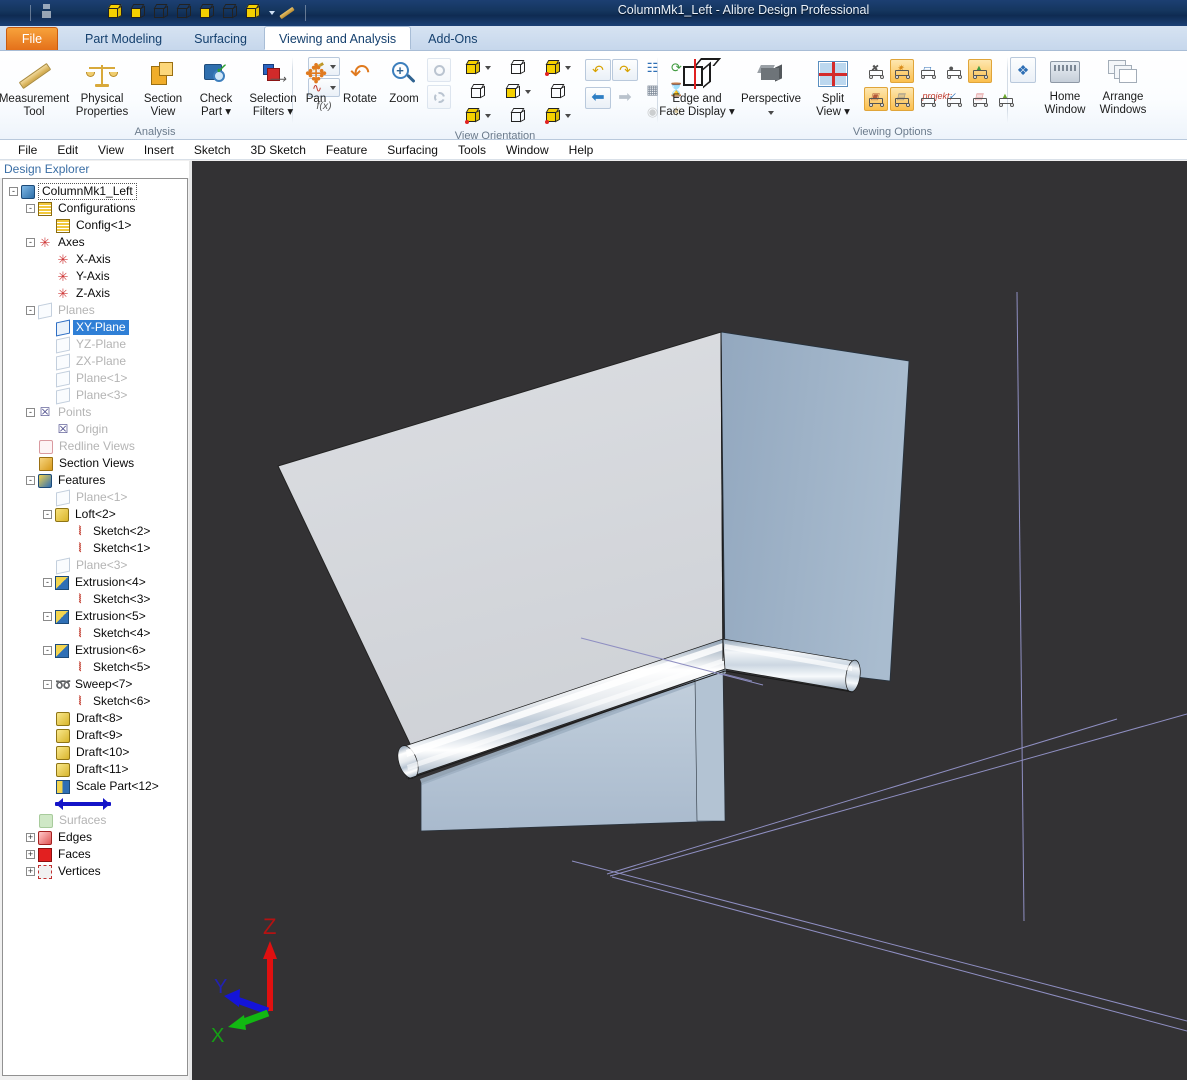 The height and width of the screenshot is (1080, 1187). Describe the element at coordinates (97, 344) in the screenshot. I see `tree-item-yz-plane: YZ-Plane` at that location.